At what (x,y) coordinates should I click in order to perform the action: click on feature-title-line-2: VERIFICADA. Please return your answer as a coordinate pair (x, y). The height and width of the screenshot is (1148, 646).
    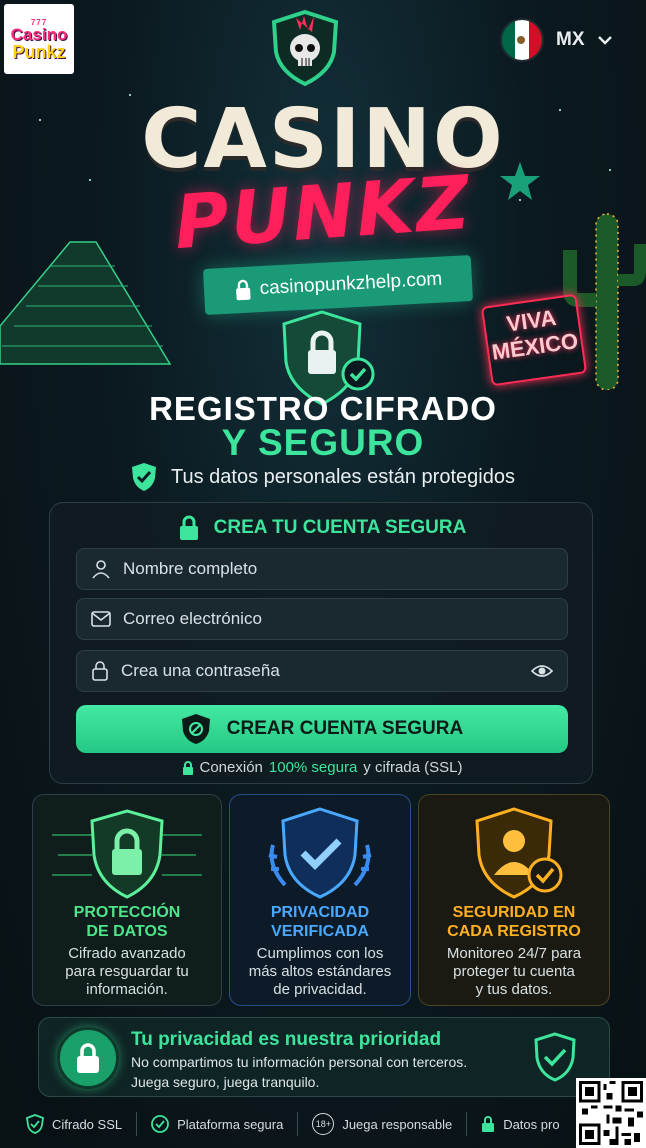
    Looking at the image, I should click on (320, 931).